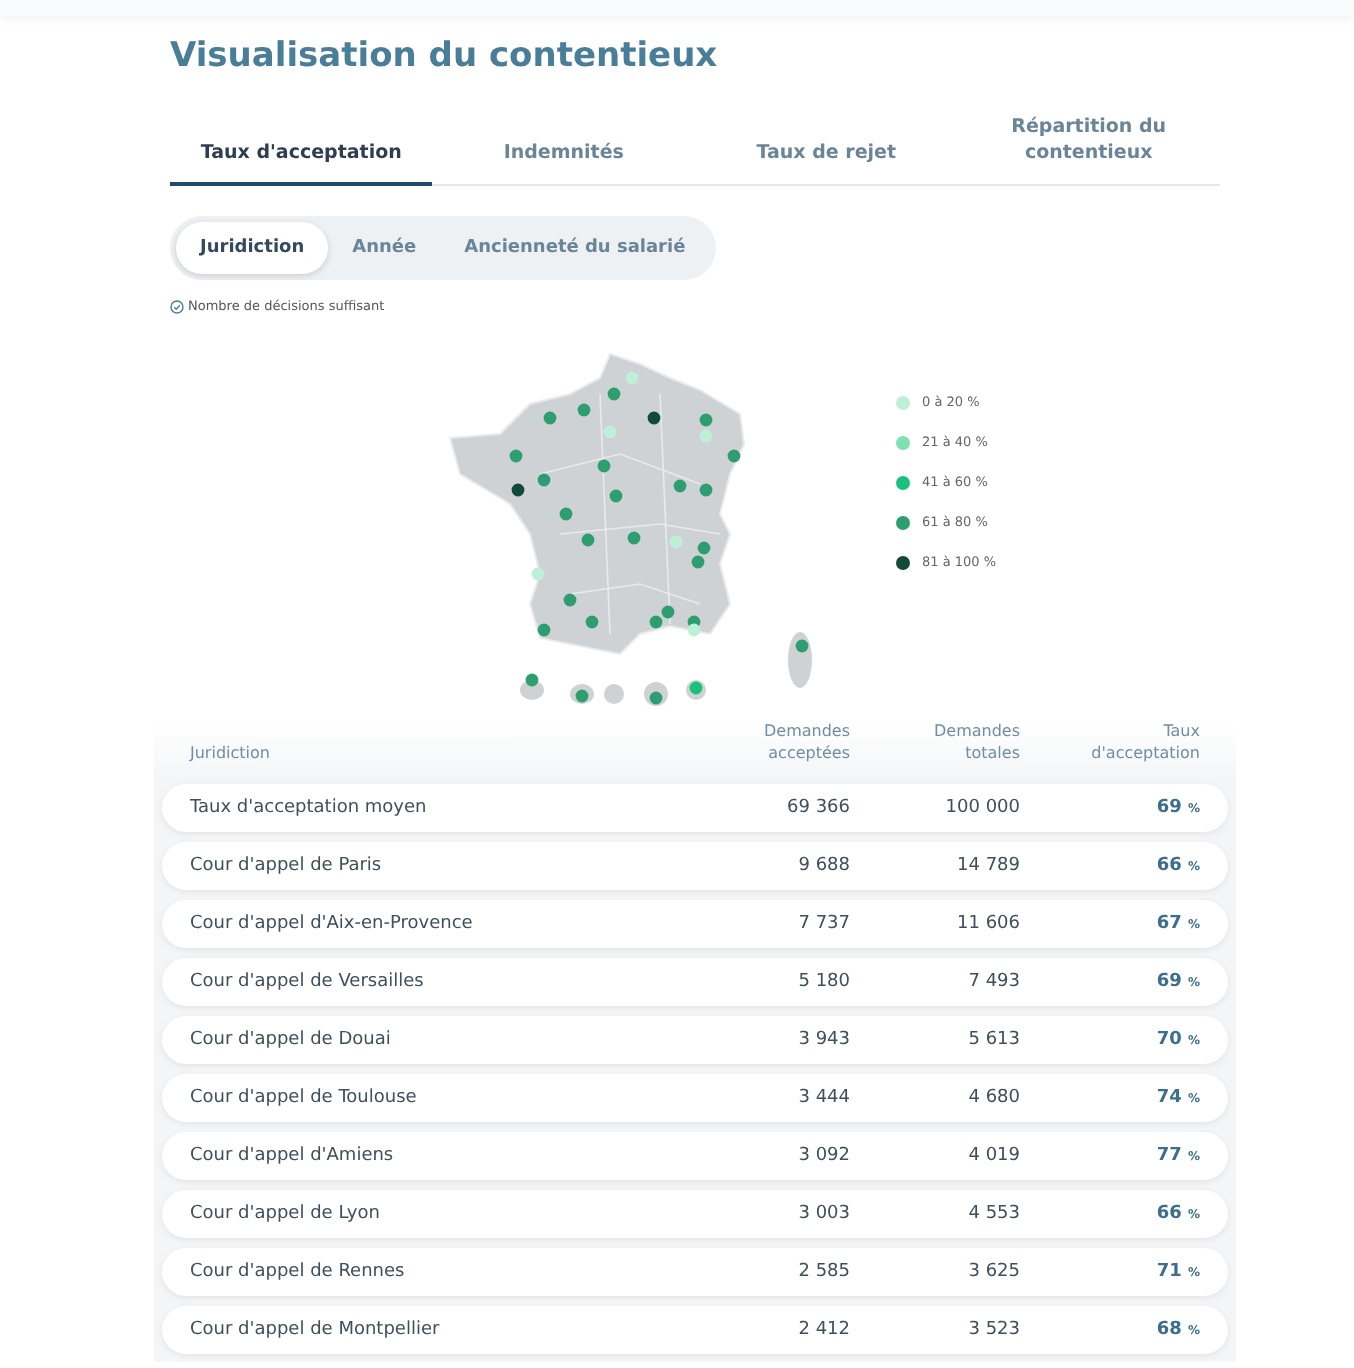  I want to click on table-cell-text: 69 366, so click(817, 807).